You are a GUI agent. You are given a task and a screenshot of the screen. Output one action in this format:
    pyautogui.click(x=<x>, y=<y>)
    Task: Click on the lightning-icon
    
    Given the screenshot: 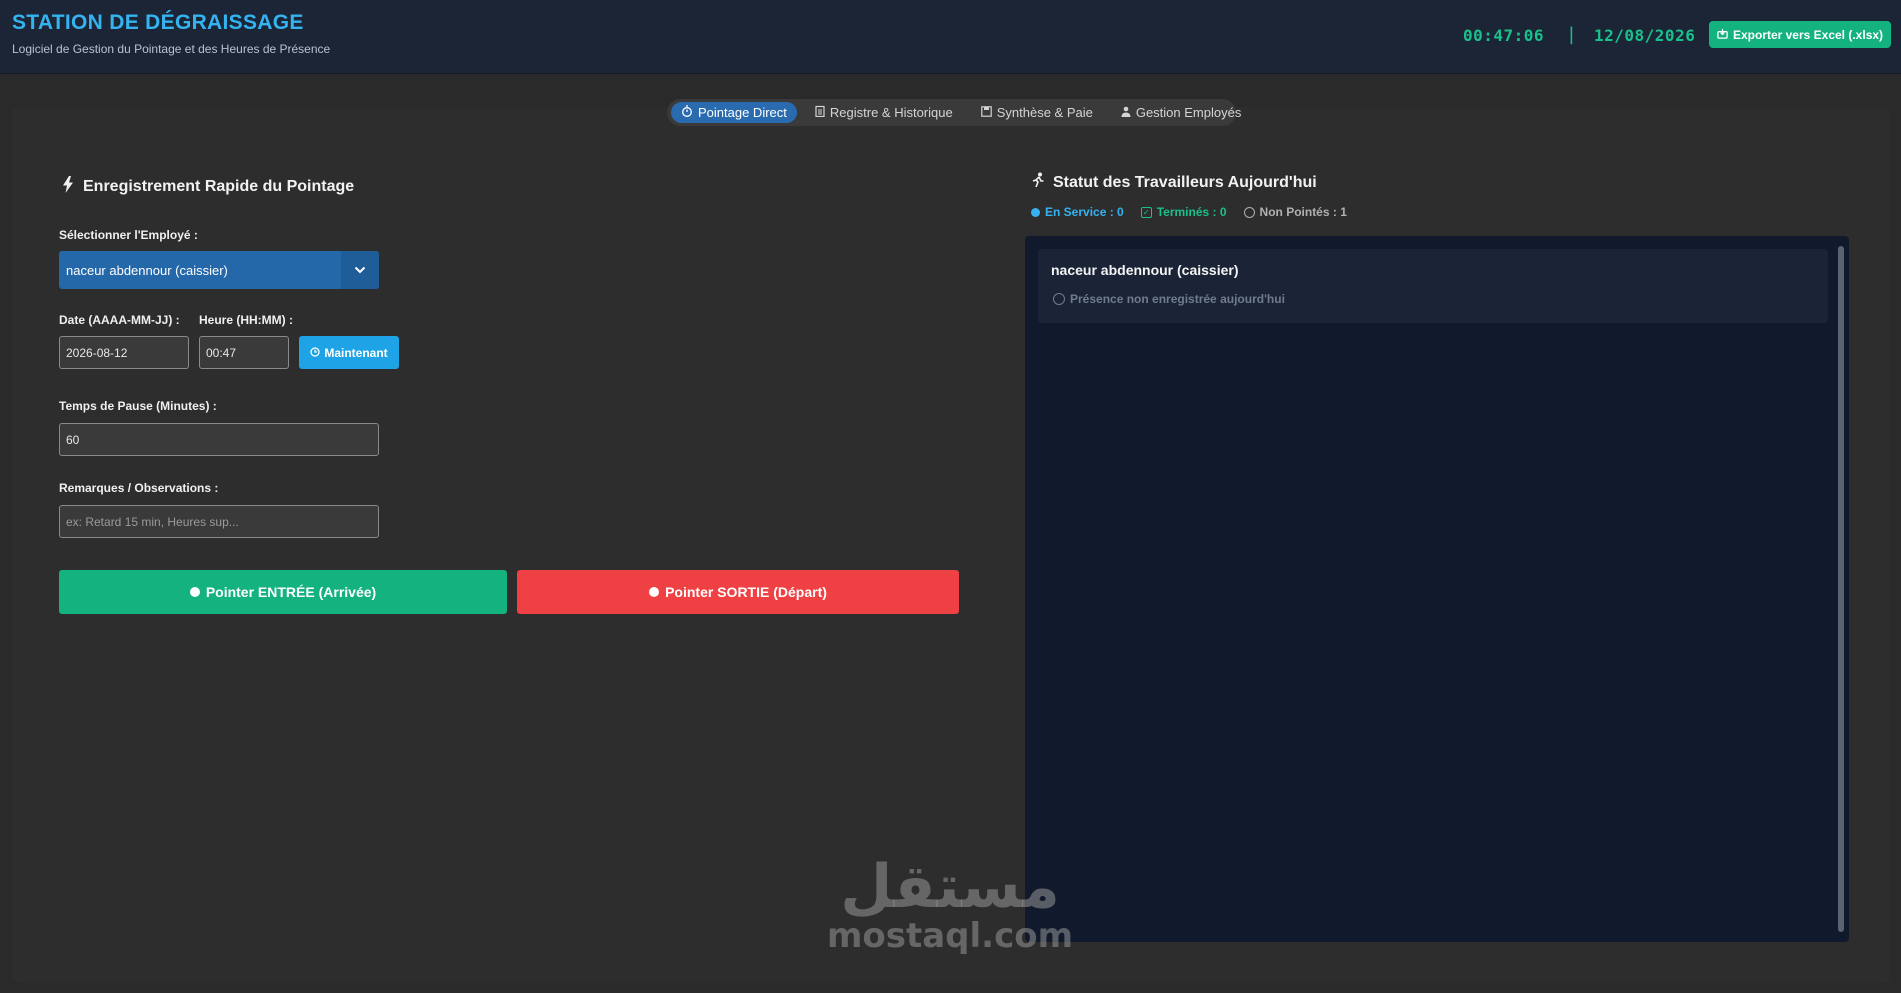 What is the action you would take?
    pyautogui.click(x=68, y=187)
    